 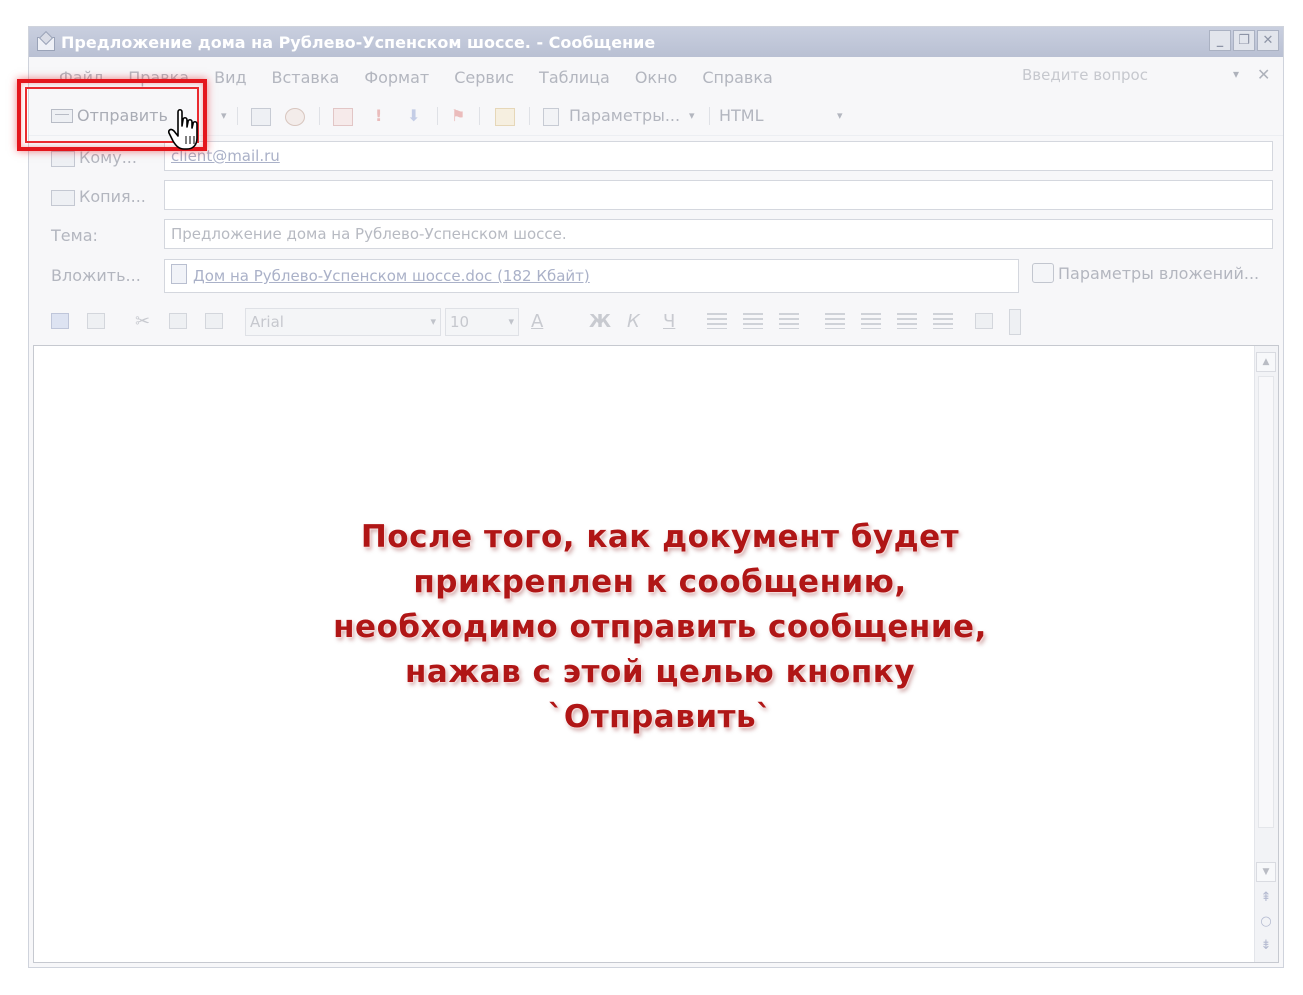 I want to click on callout-line: нажав с этой целью кнопку, so click(x=660, y=672).